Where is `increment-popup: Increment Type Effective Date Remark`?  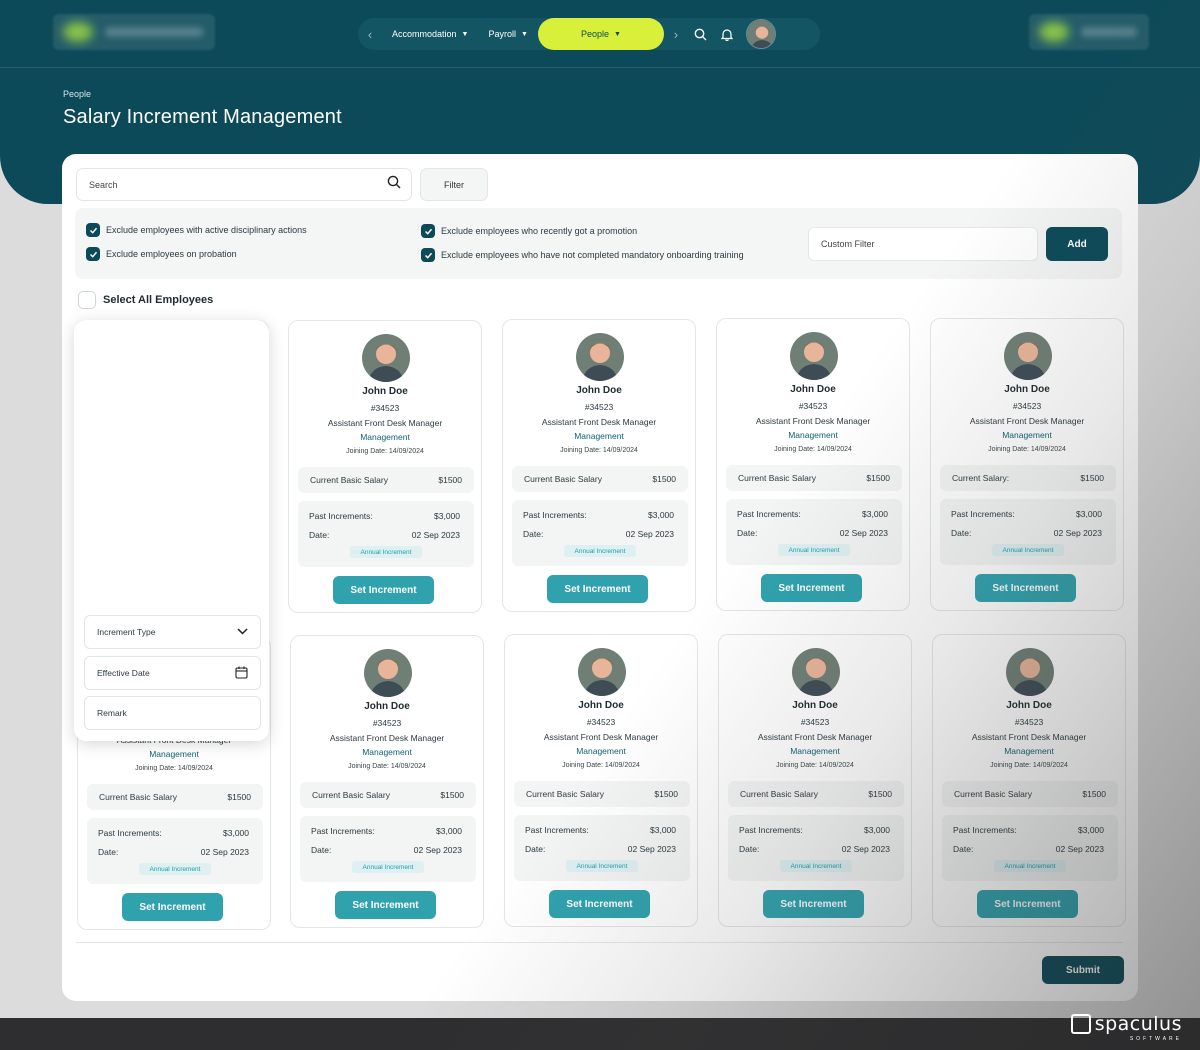 increment-popup: Increment Type Effective Date Remark is located at coordinates (171, 530).